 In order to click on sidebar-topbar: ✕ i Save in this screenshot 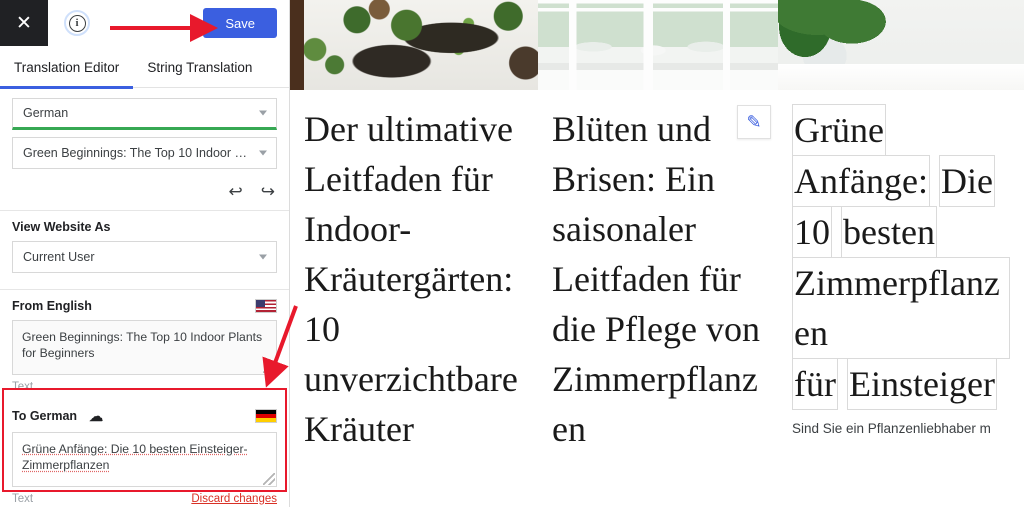, I will do `click(144, 23)`.